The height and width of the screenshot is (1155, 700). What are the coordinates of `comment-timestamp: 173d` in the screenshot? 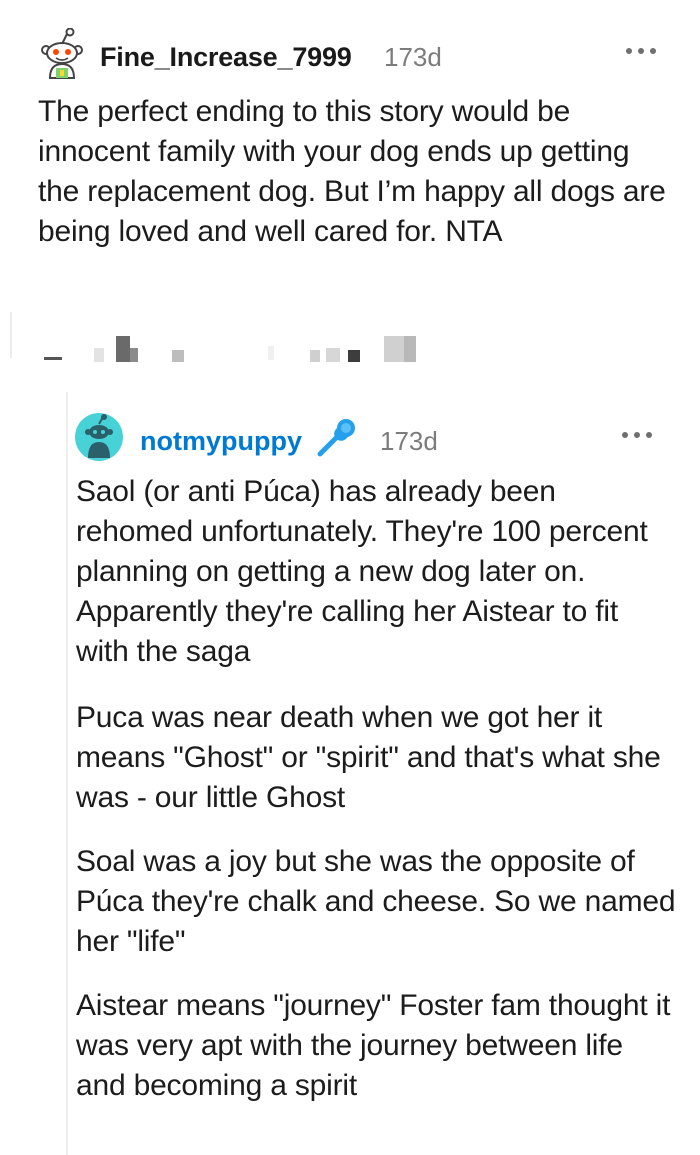 It's located at (413, 57).